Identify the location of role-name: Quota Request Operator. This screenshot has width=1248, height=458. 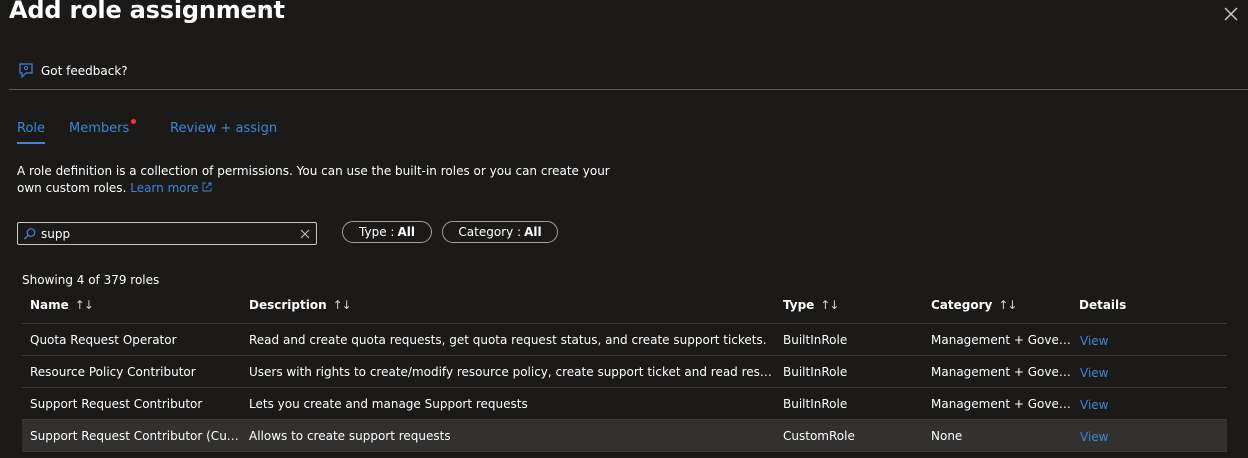
(103, 340).